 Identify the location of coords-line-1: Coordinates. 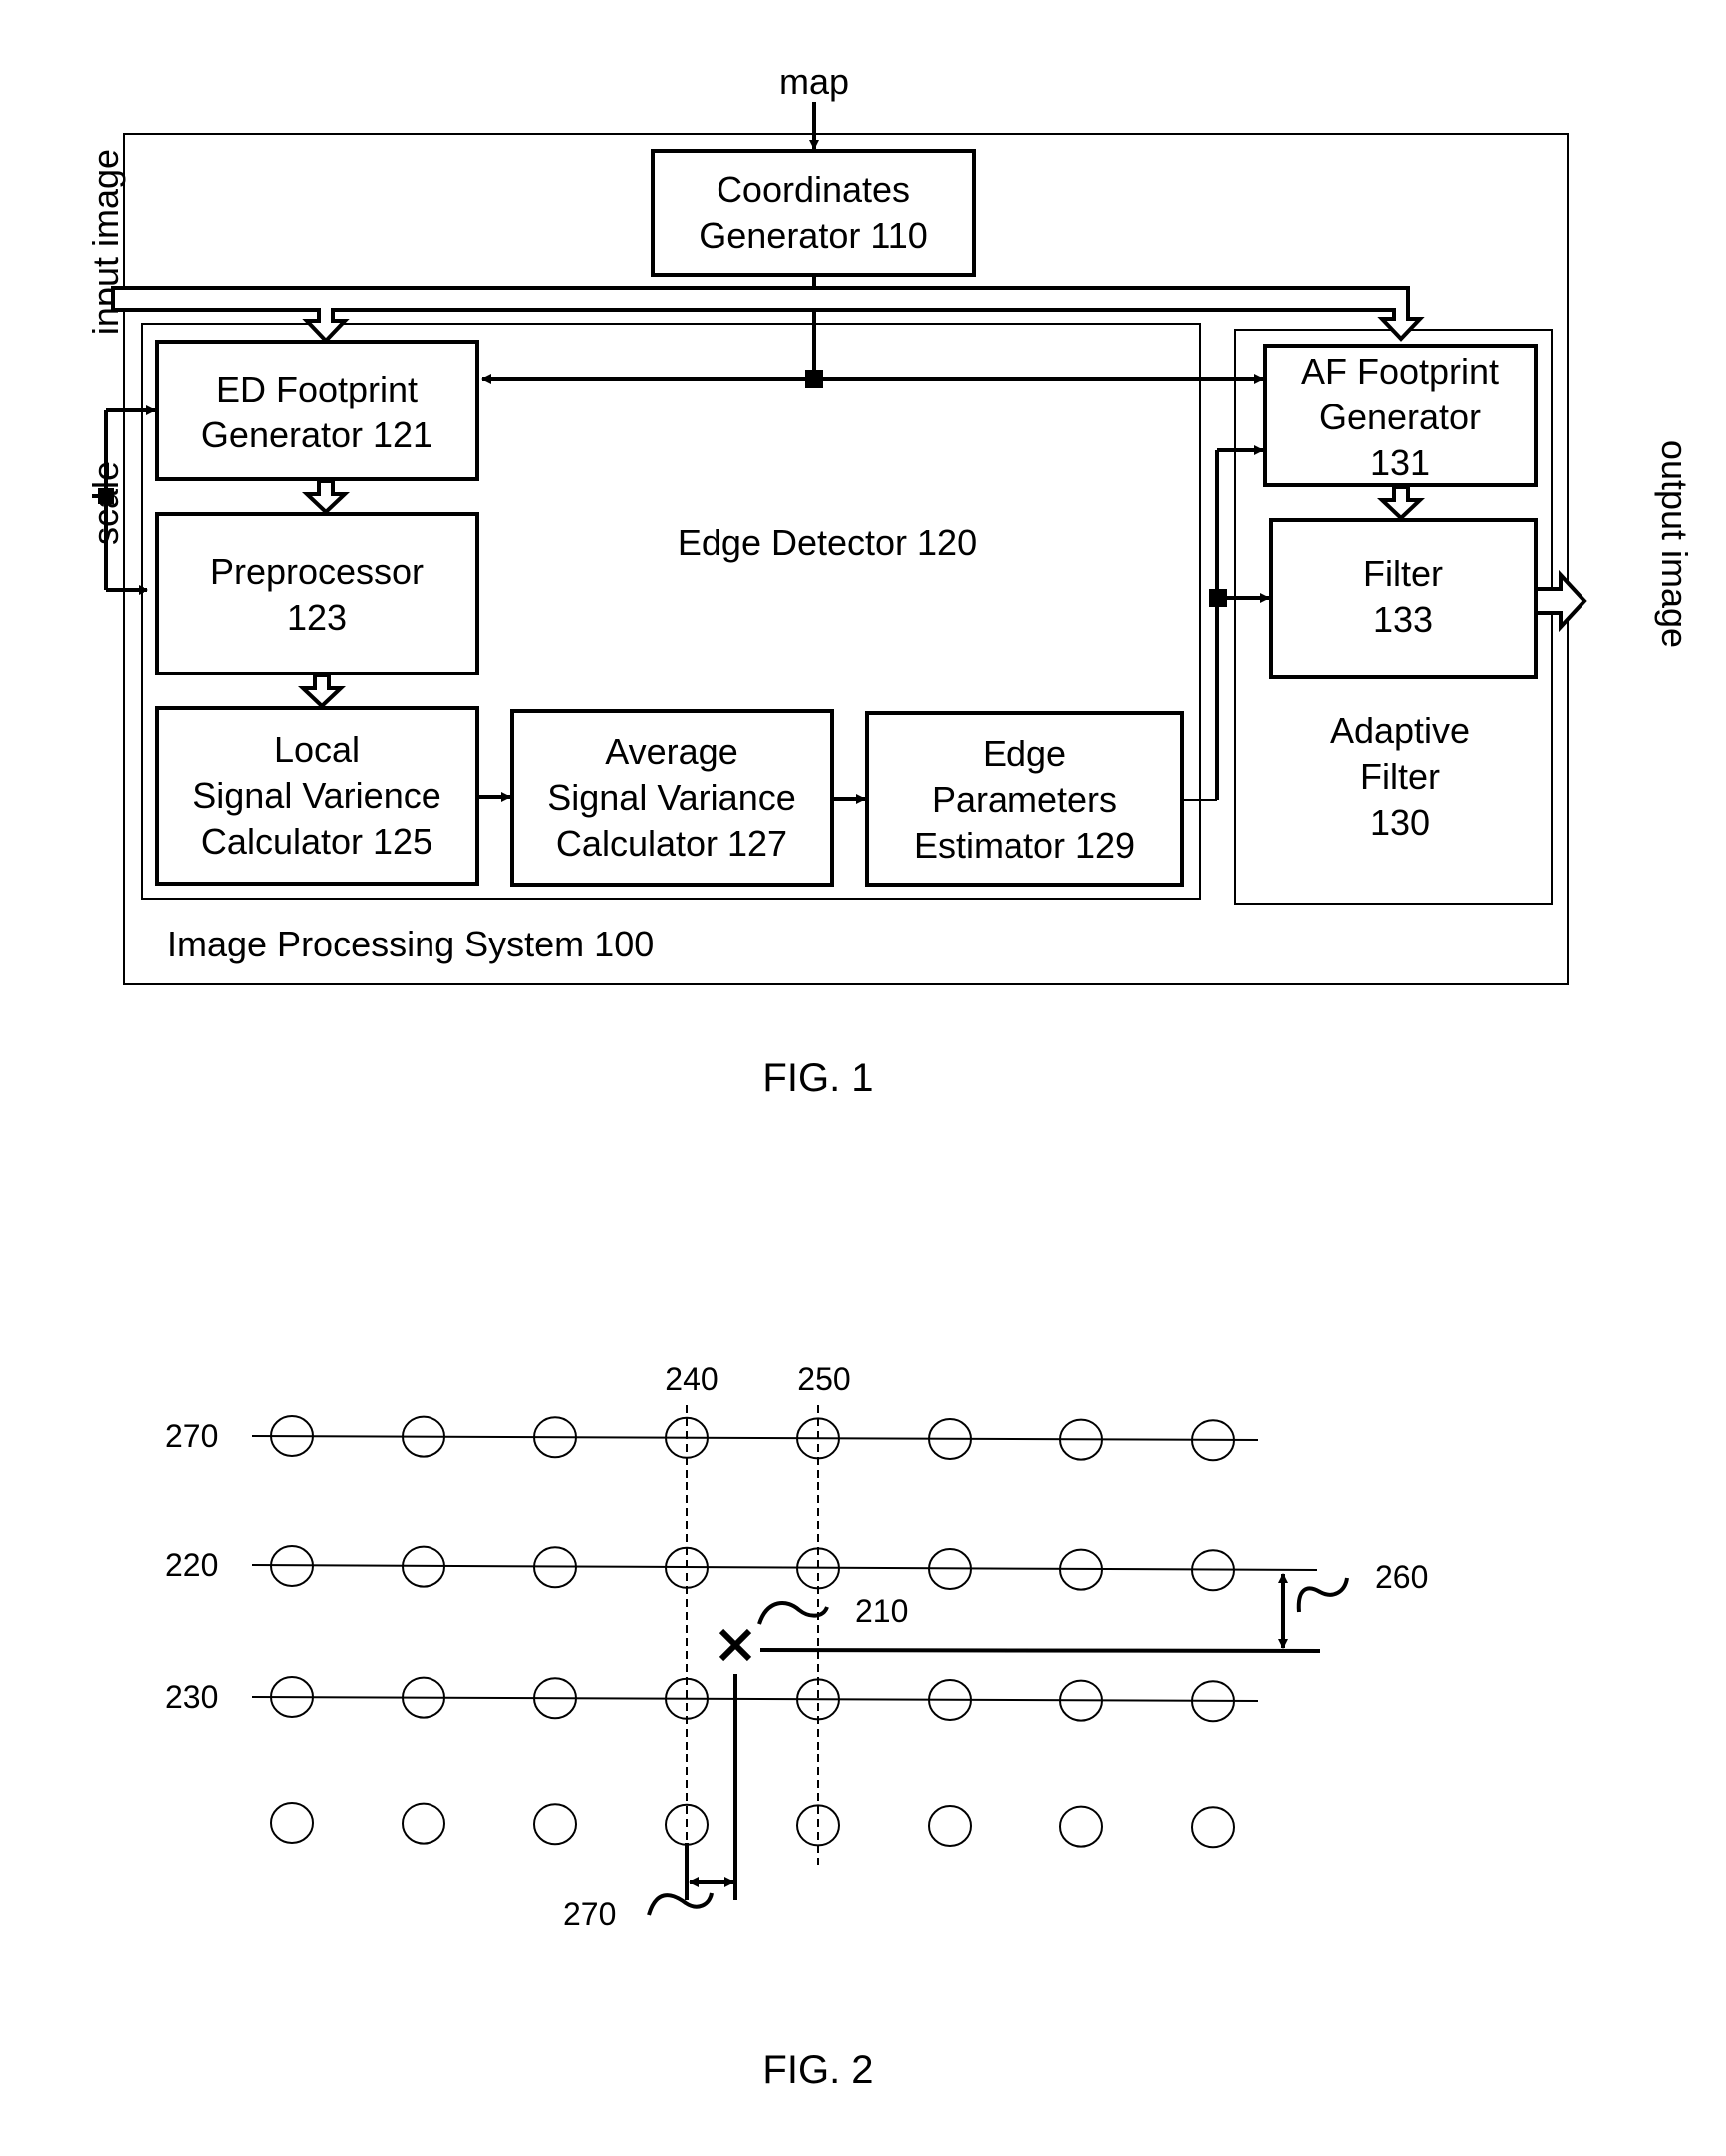
(813, 189).